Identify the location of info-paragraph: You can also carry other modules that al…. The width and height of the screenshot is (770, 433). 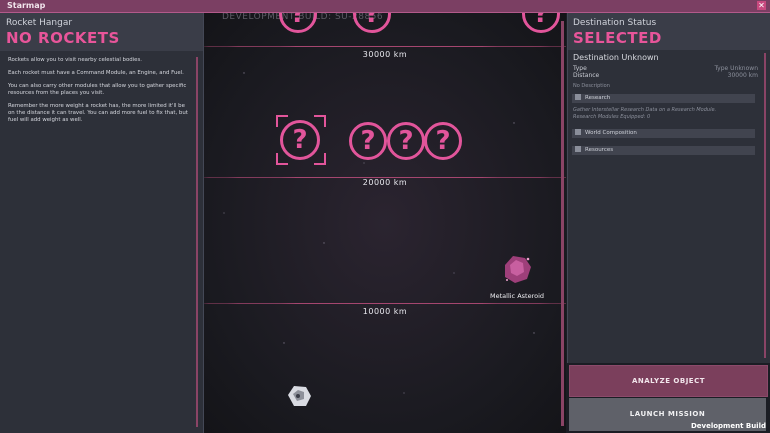
(97, 89).